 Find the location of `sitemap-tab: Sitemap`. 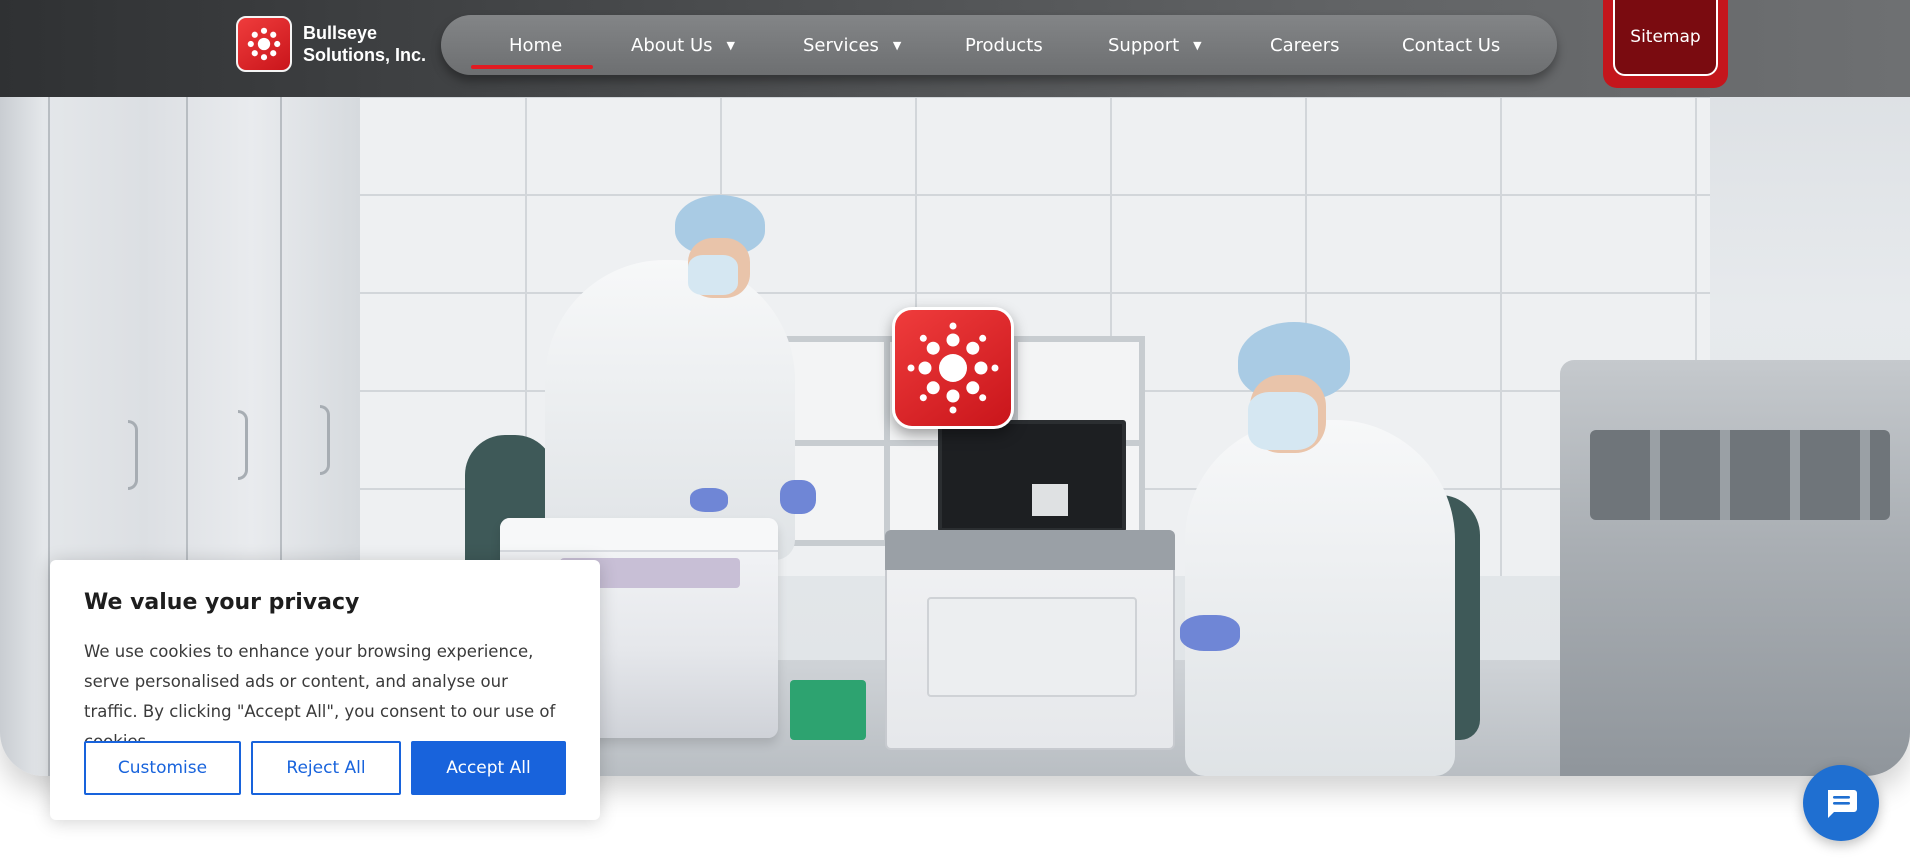

sitemap-tab: Sitemap is located at coordinates (1665, 44).